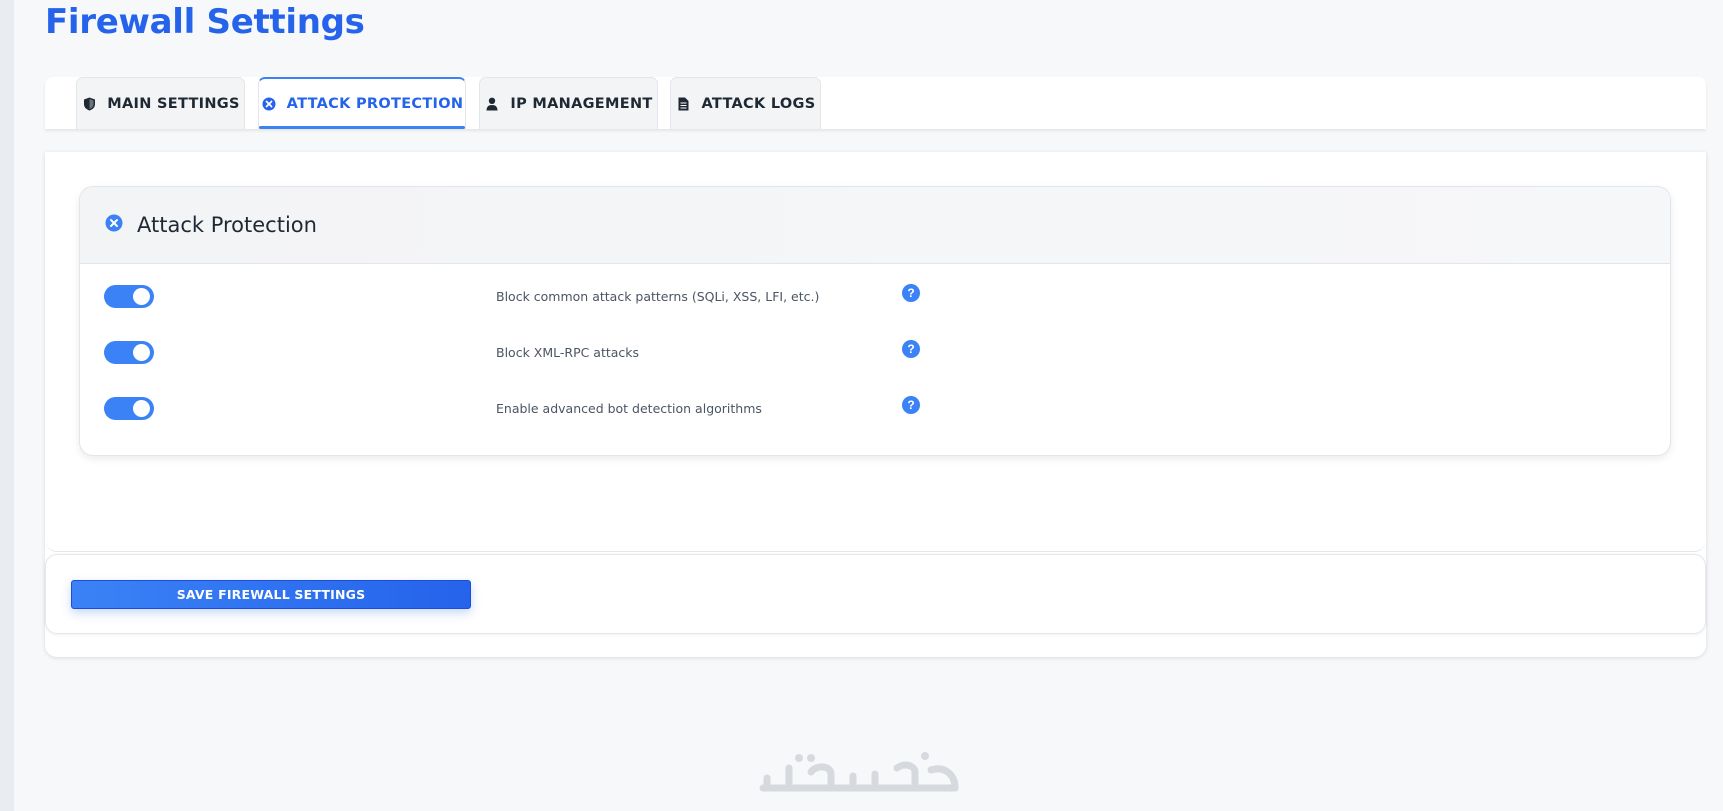 This screenshot has width=1723, height=811. Describe the element at coordinates (227, 225) in the screenshot. I see `card-title: Attack Protection` at that location.